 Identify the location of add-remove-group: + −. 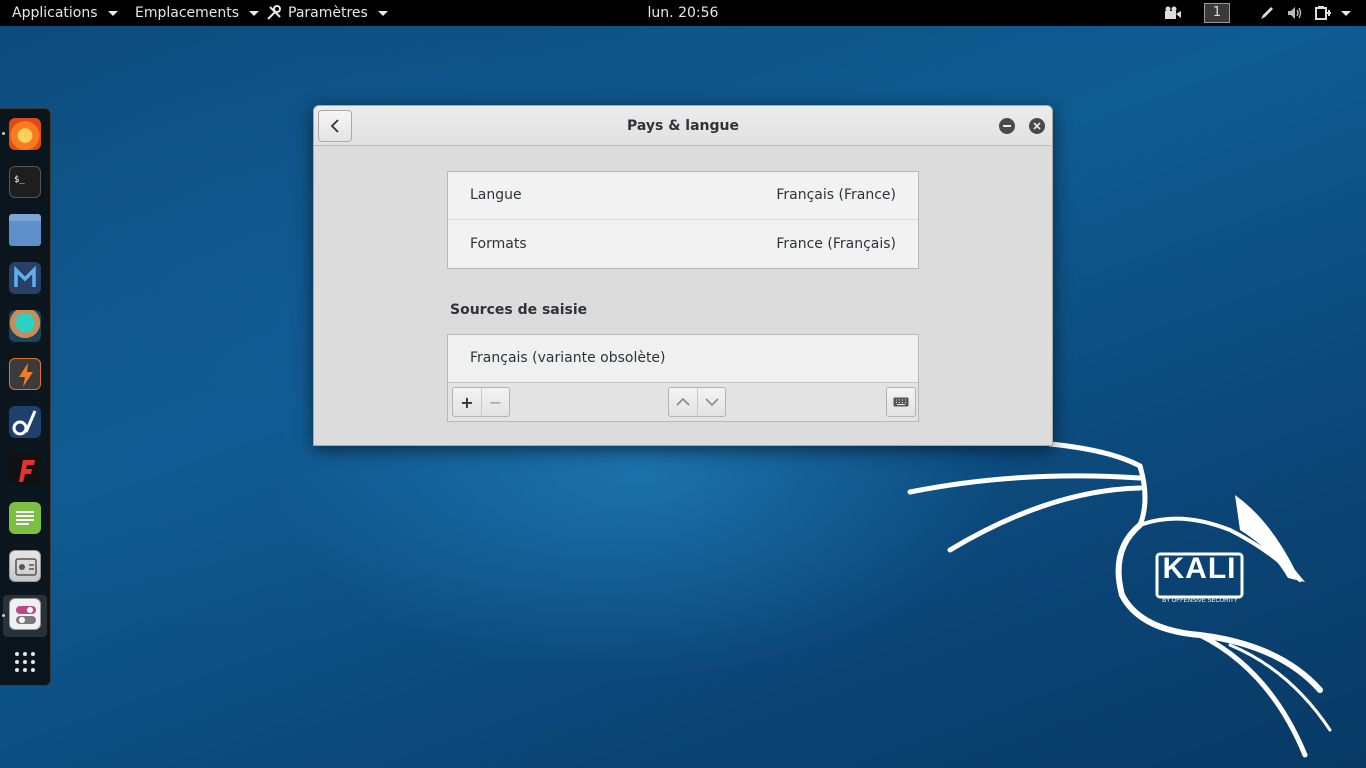
(481, 402).